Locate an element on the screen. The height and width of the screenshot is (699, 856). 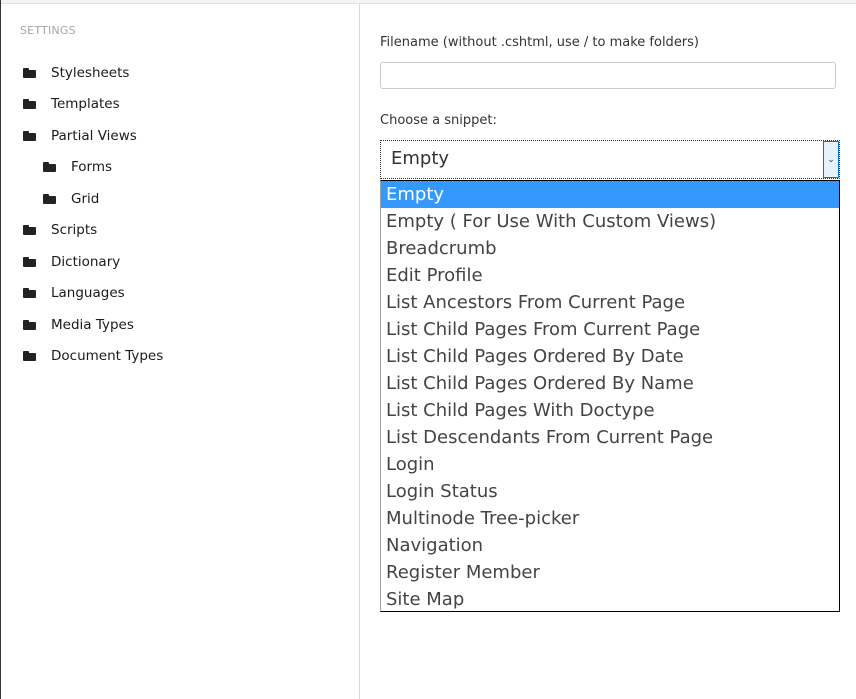
tree-item-label: Languages is located at coordinates (88, 293).